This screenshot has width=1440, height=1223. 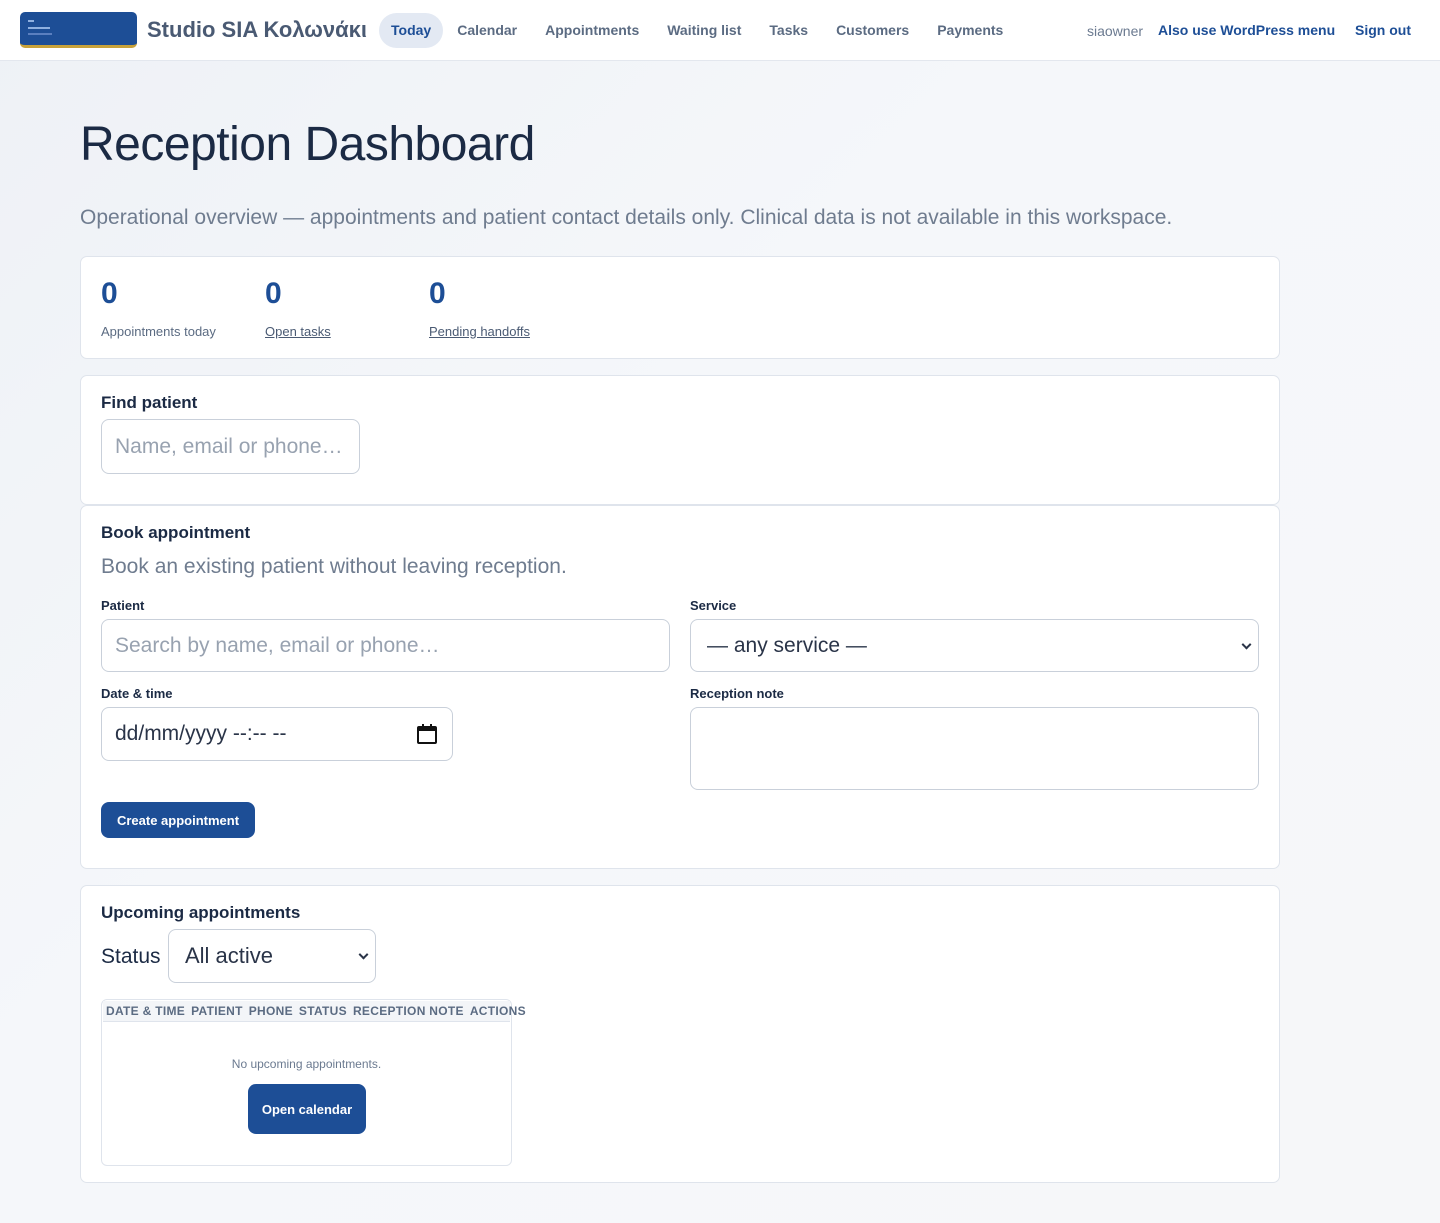 What do you see at coordinates (437, 293) in the screenshot?
I see `stat-pending-handoffs-value: 0` at bounding box center [437, 293].